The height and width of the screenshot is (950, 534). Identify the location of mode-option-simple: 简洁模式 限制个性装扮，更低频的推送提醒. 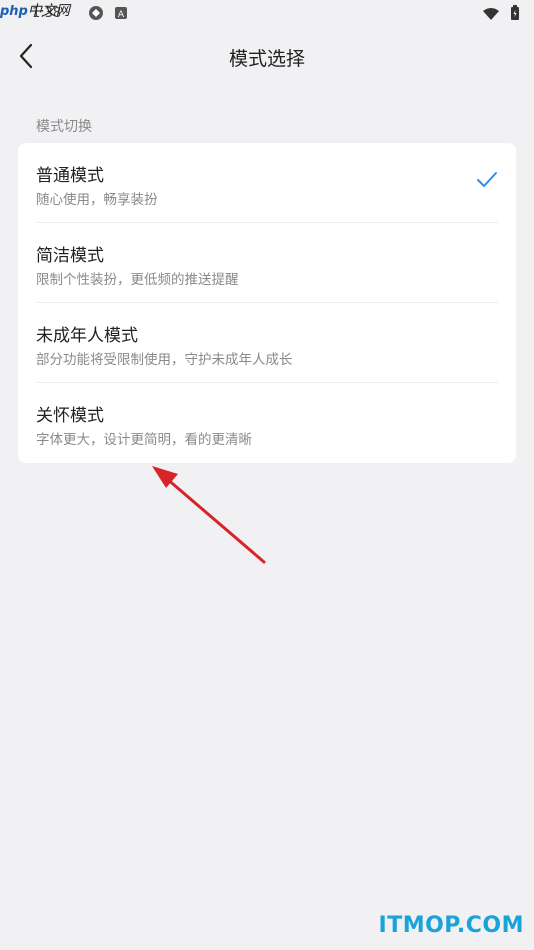
(267, 263).